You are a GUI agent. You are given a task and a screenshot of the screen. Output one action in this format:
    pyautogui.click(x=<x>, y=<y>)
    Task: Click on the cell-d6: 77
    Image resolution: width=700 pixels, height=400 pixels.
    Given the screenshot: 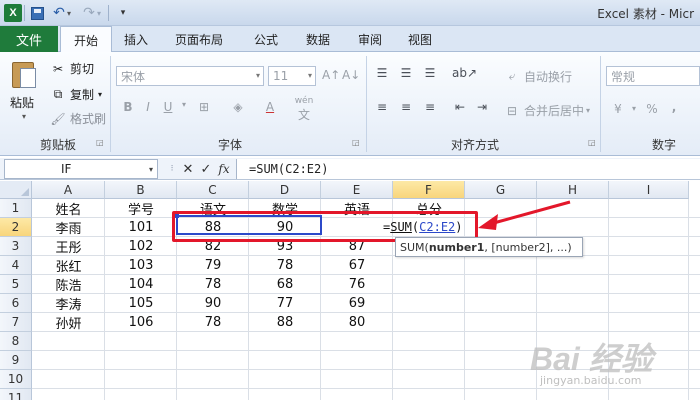 What is the action you would take?
    pyautogui.click(x=285, y=303)
    